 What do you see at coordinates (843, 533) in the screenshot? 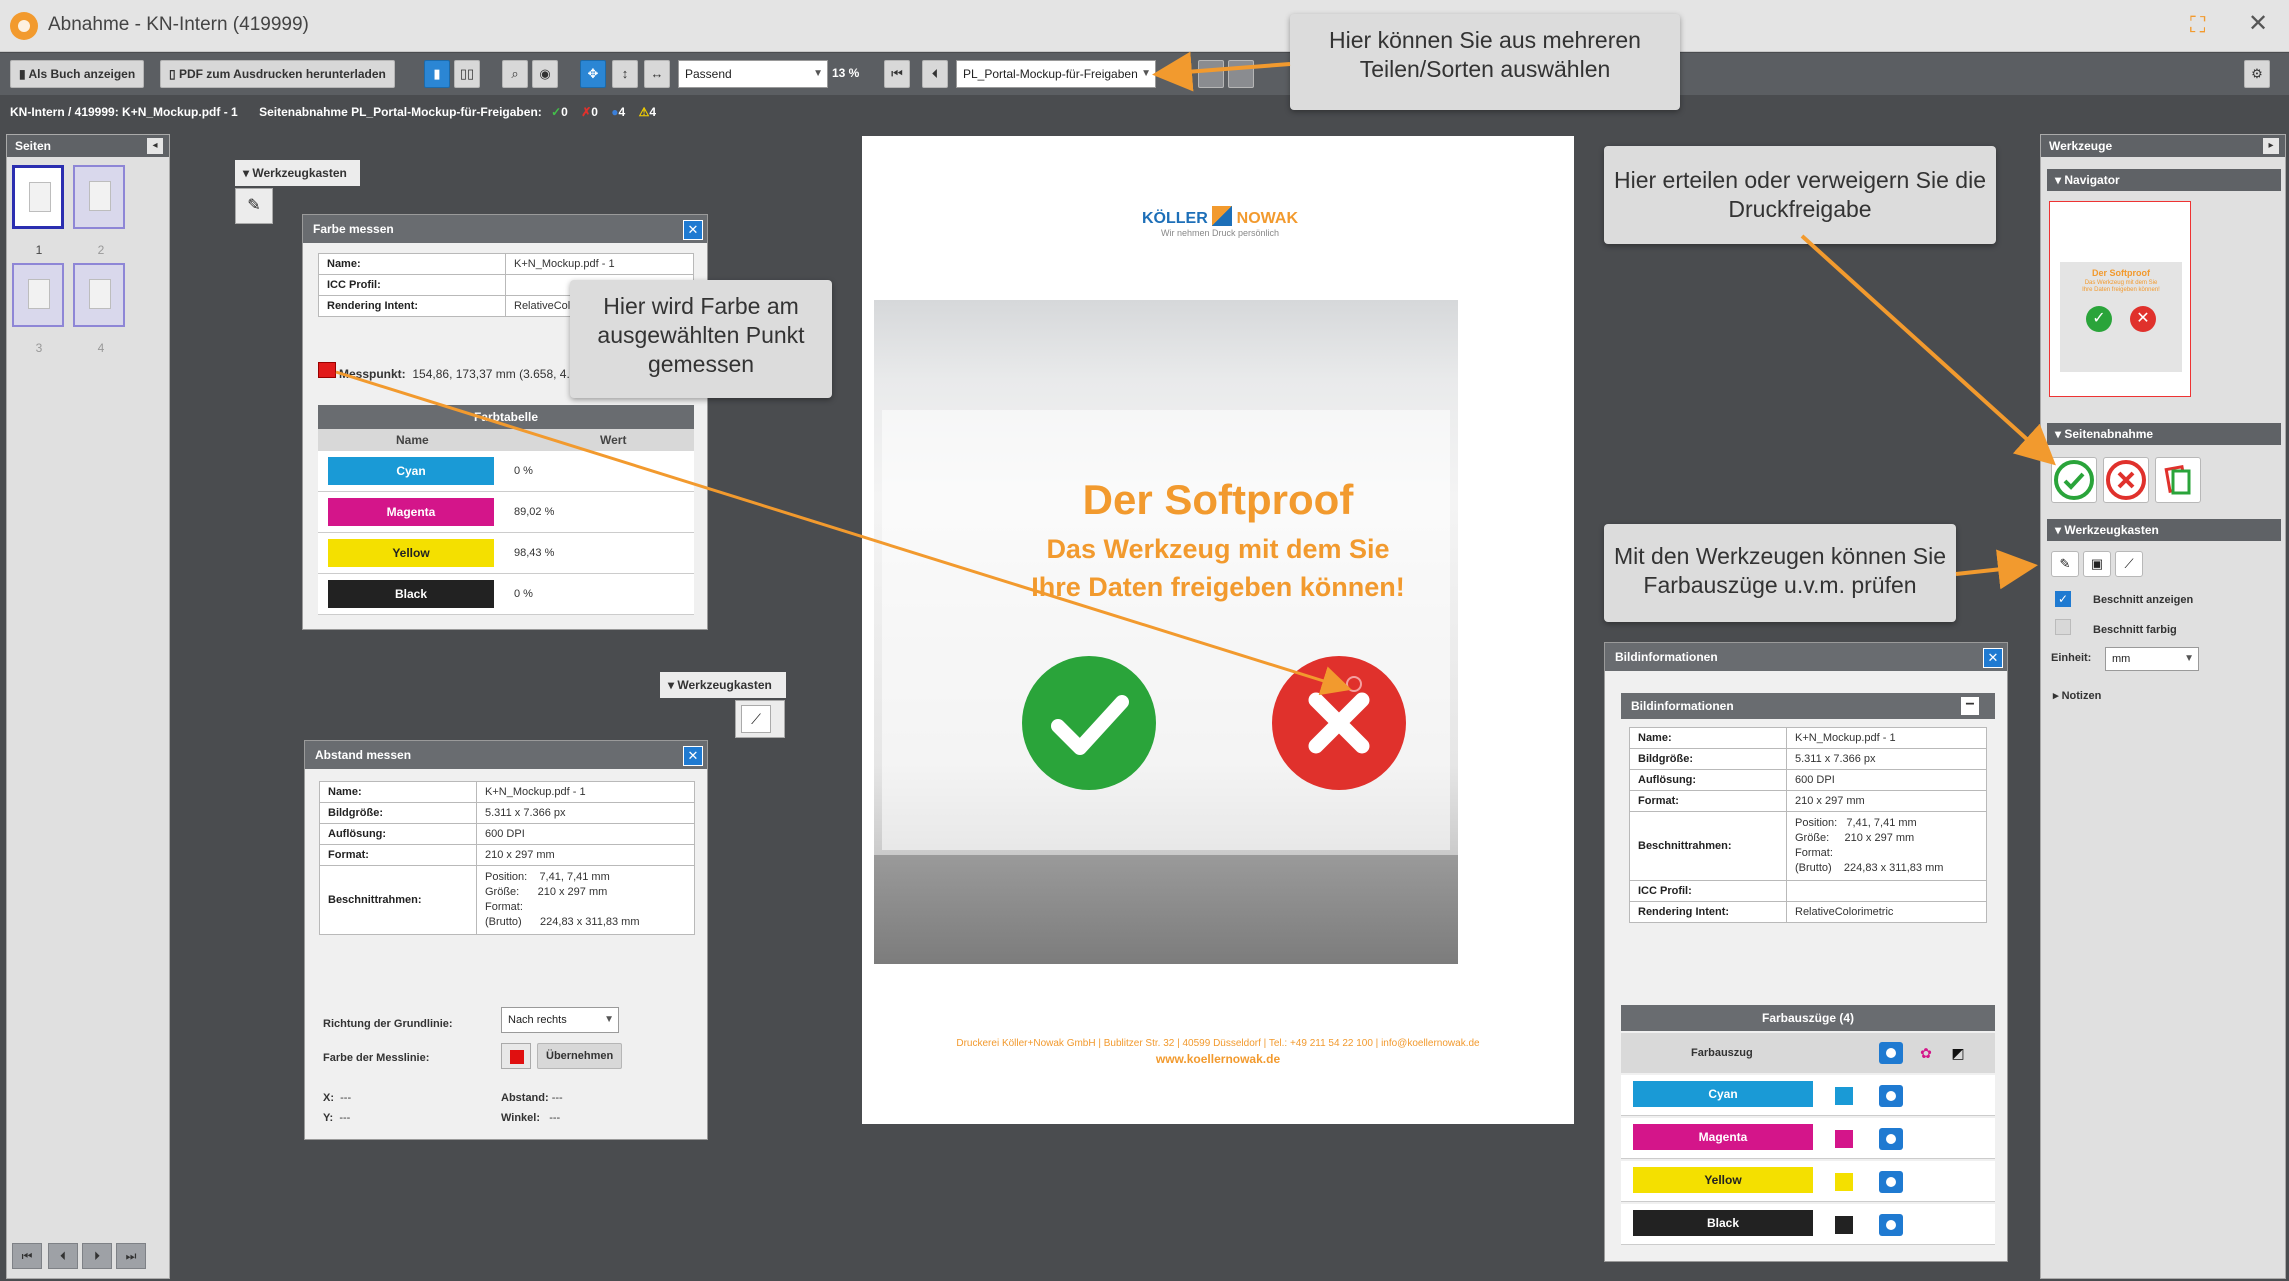
I see `arrow-color` at bounding box center [843, 533].